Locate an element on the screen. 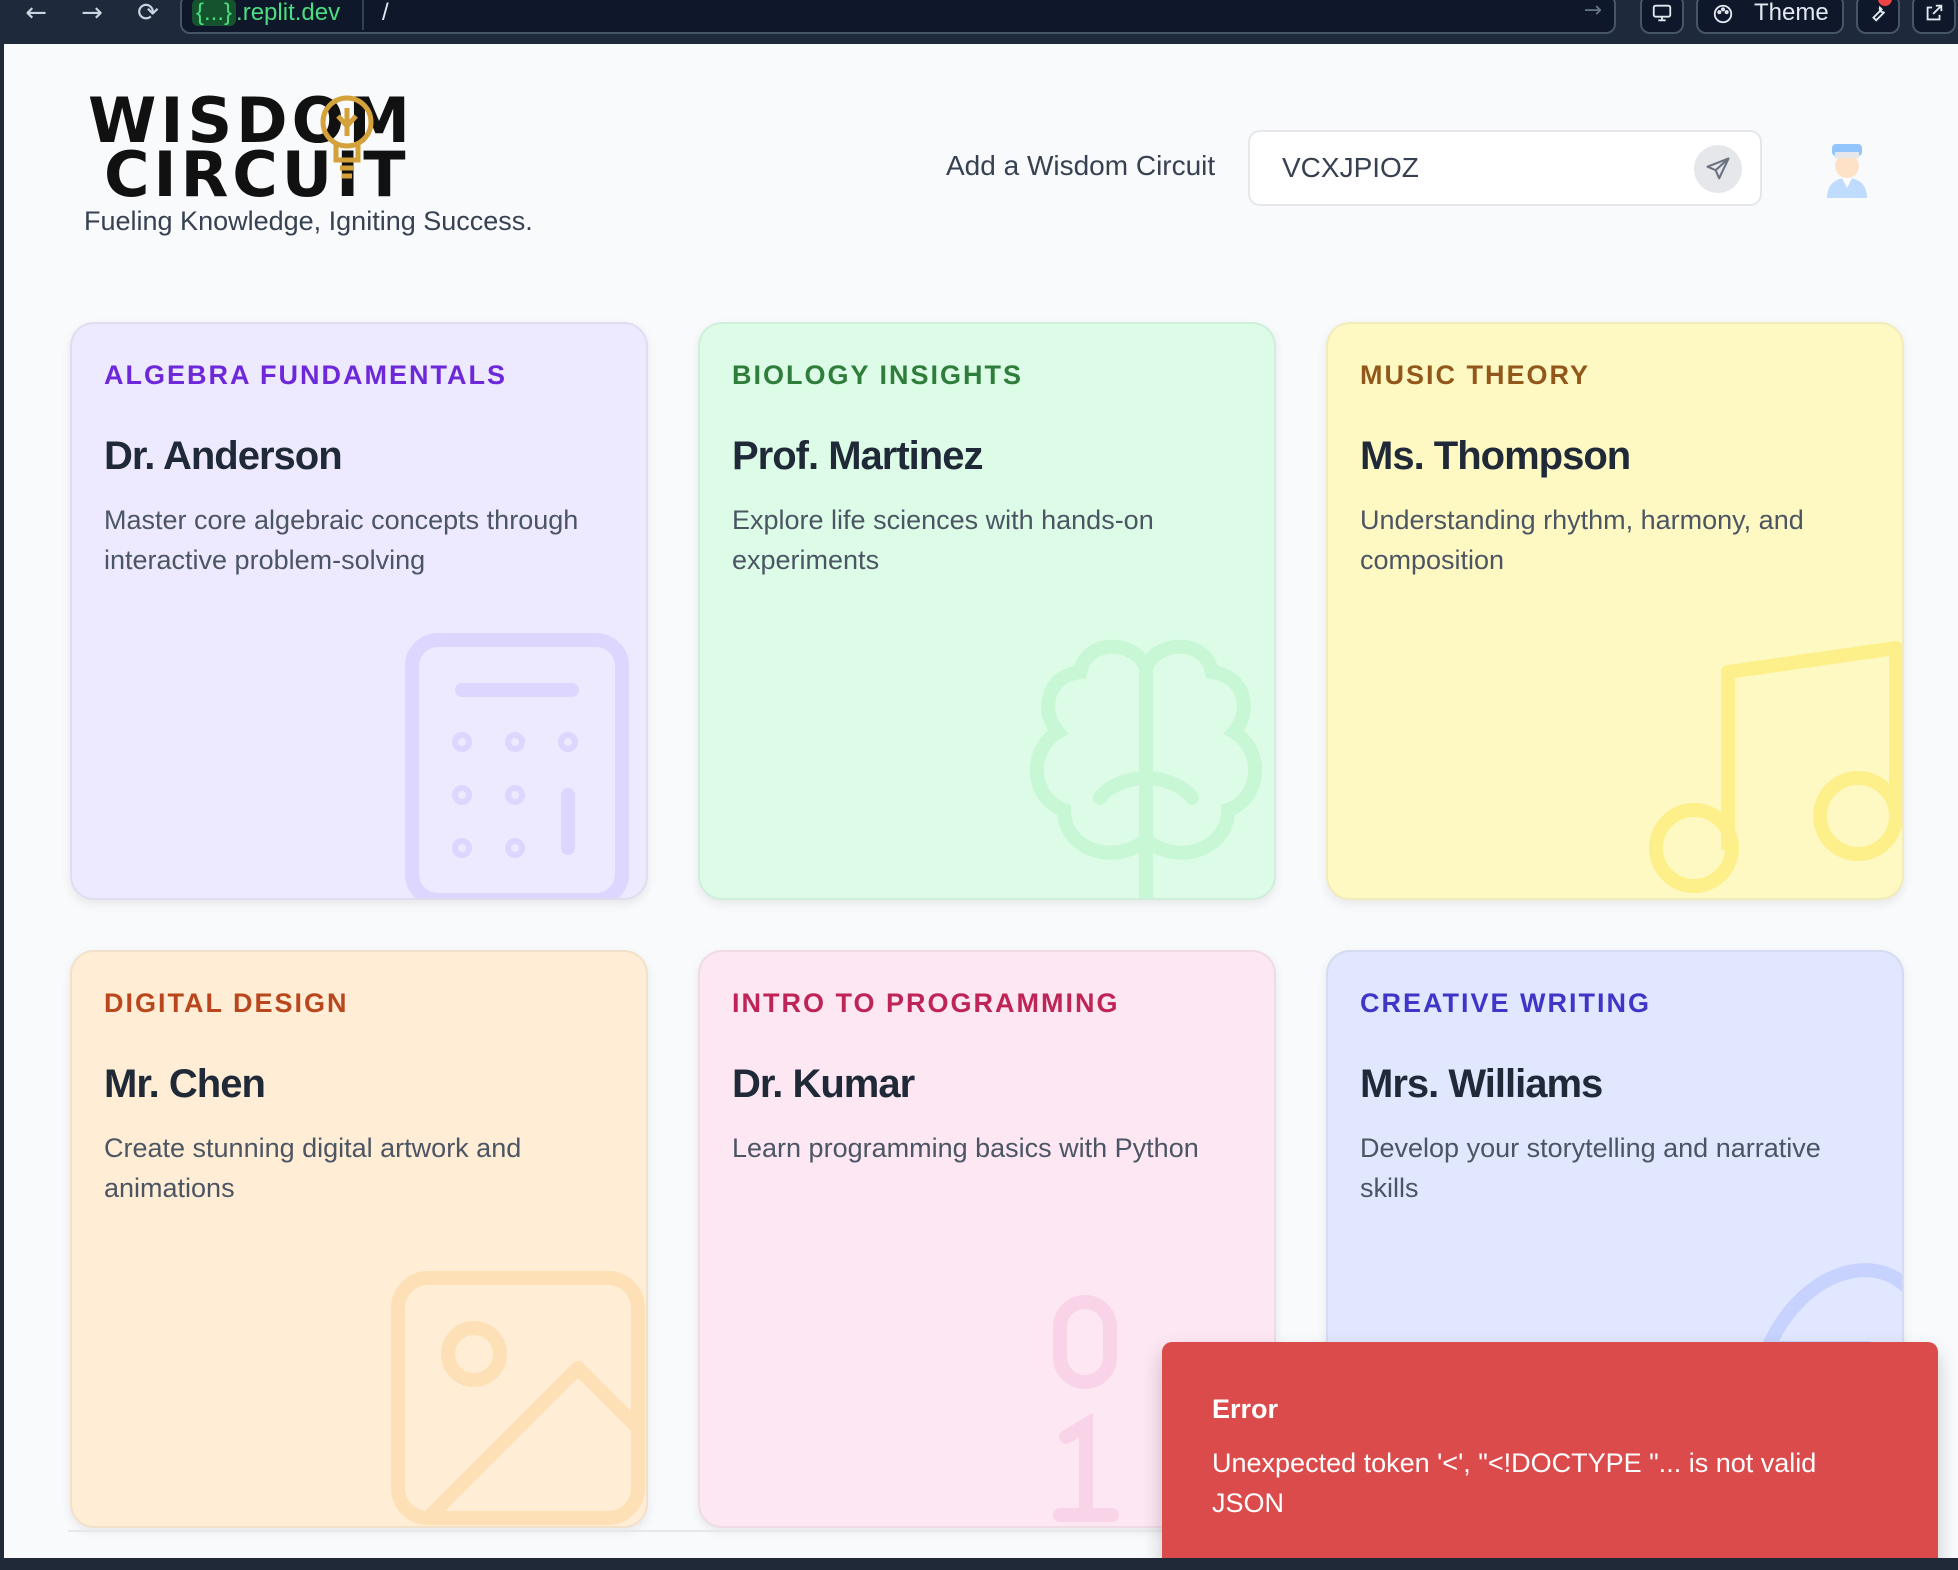  theme-button: Theme is located at coordinates (1770, 17).